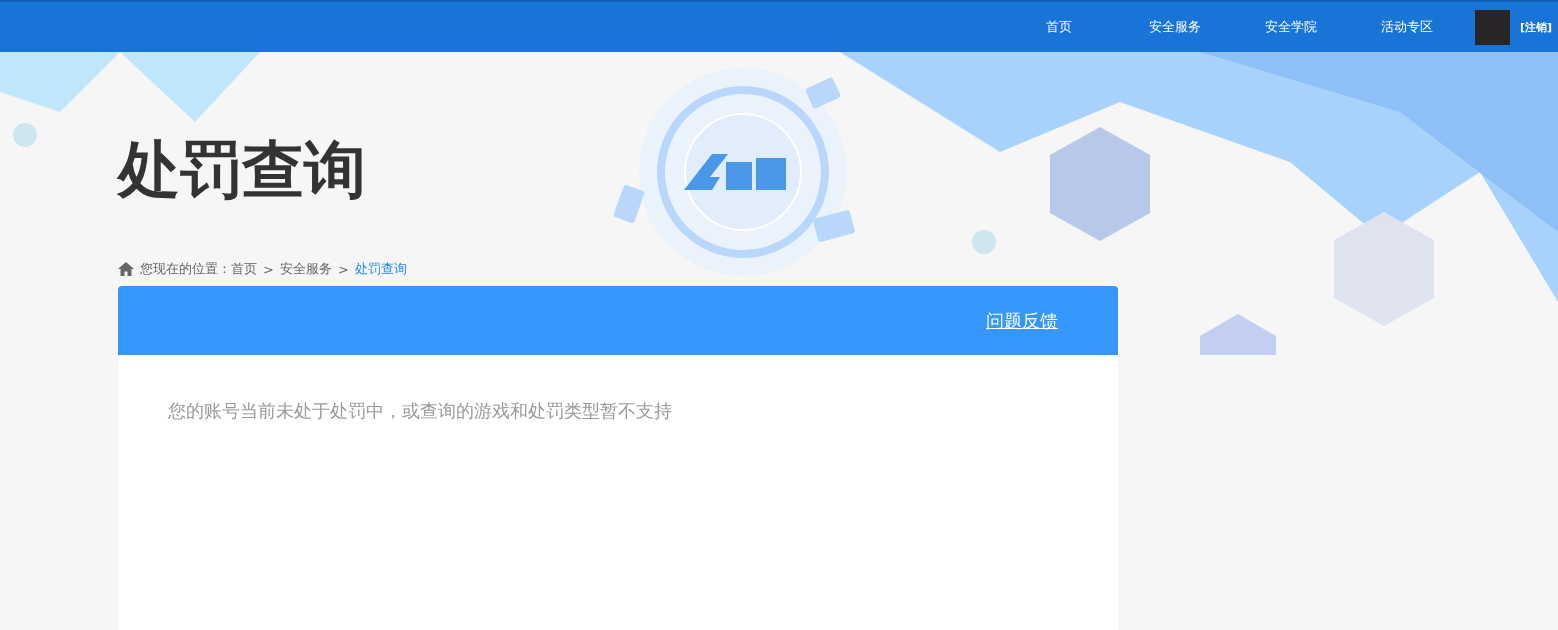 Image resolution: width=1558 pixels, height=630 pixels. I want to click on breadcrumb-link: 处罚查询, so click(380, 269).